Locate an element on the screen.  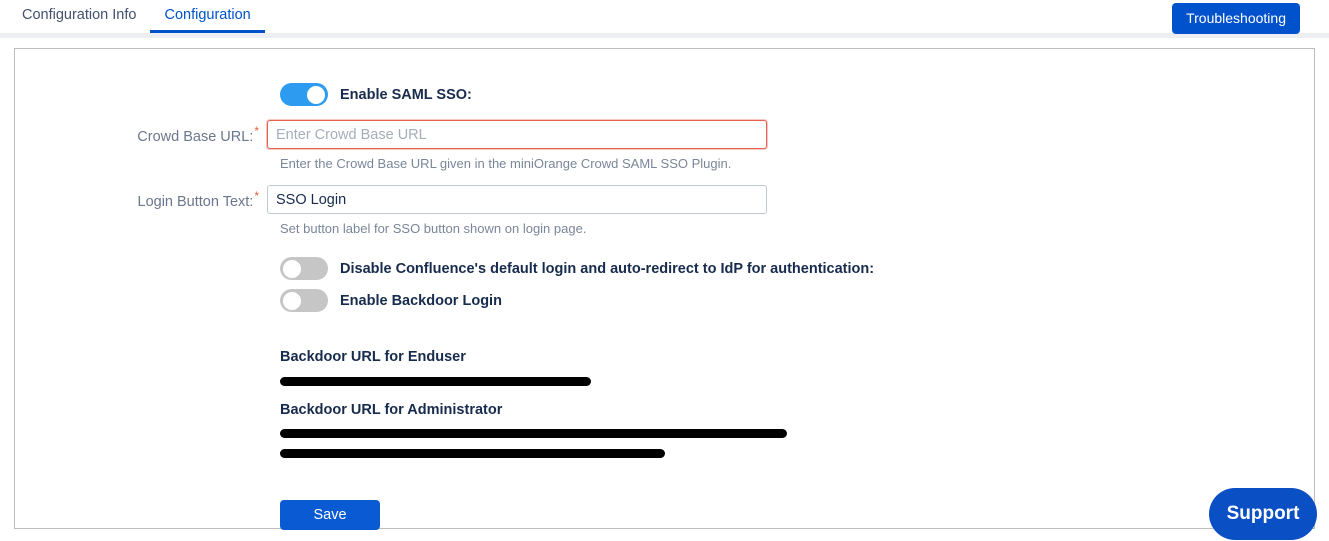
backdoor-admin-url-line1: [redacted] is located at coordinates (797, 433).